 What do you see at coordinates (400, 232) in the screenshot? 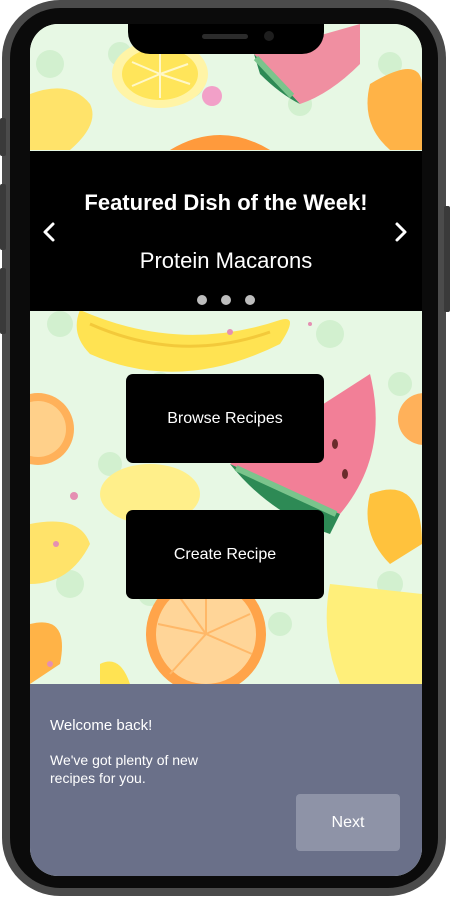
I see `chevron-right-icon` at bounding box center [400, 232].